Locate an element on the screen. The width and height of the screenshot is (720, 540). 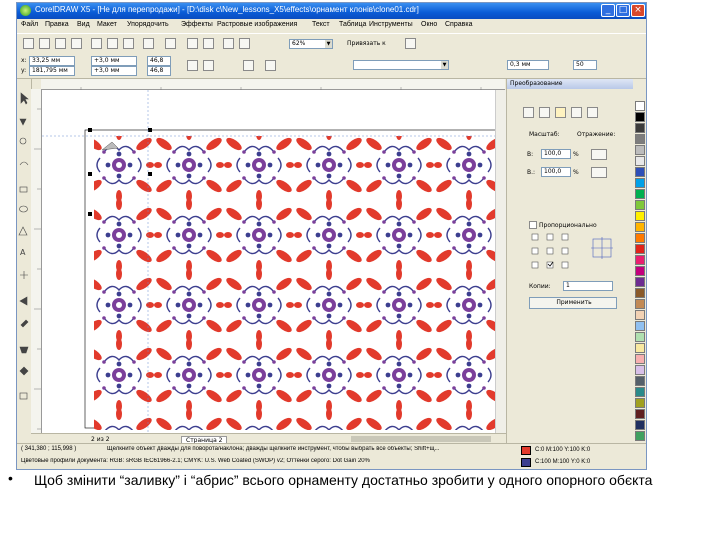
app-launcher-icon is located at coordinates (228, 43).